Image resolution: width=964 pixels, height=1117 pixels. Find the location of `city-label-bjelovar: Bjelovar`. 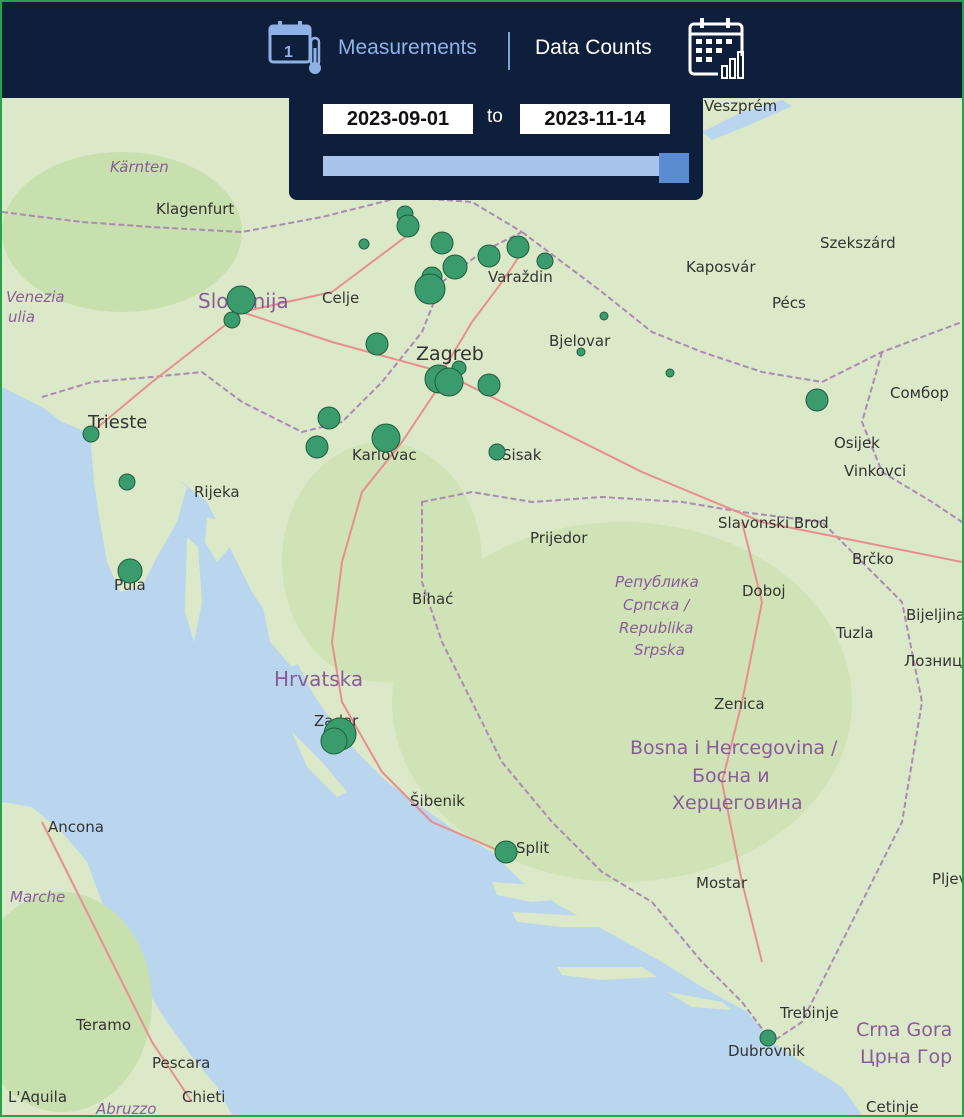

city-label-bjelovar: Bjelovar is located at coordinates (580, 341).